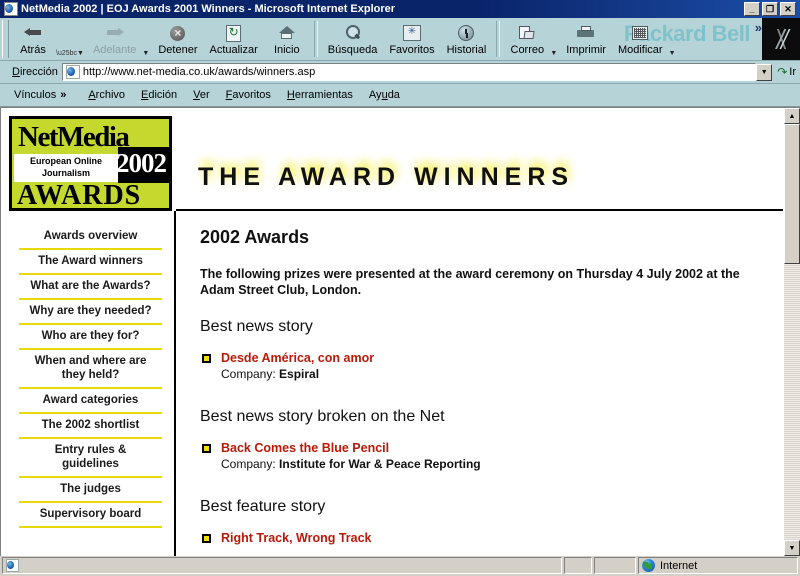 This screenshot has height=576, width=800. I want to click on home-icon, so click(287, 33).